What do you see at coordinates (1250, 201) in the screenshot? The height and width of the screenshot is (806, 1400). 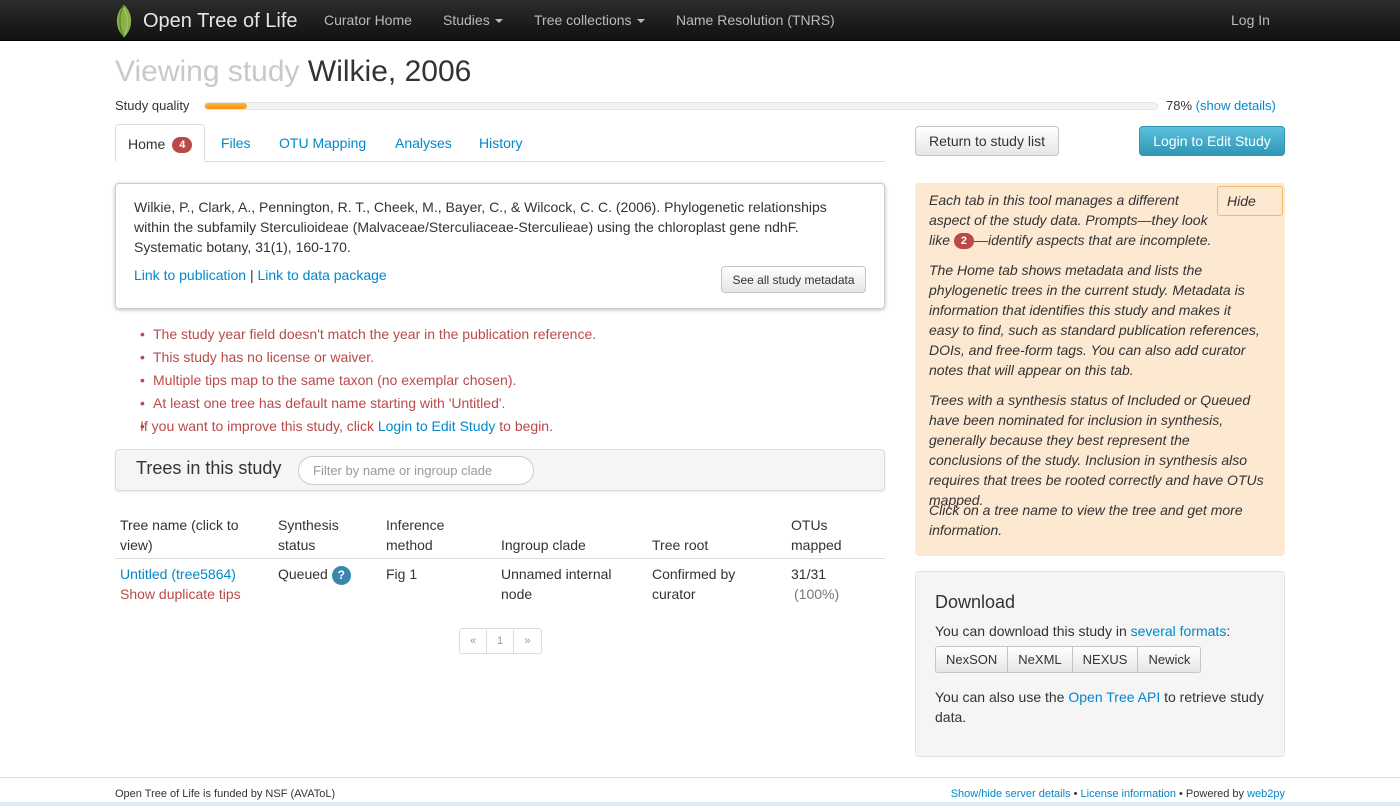 I see `hide-help-button: Hide` at bounding box center [1250, 201].